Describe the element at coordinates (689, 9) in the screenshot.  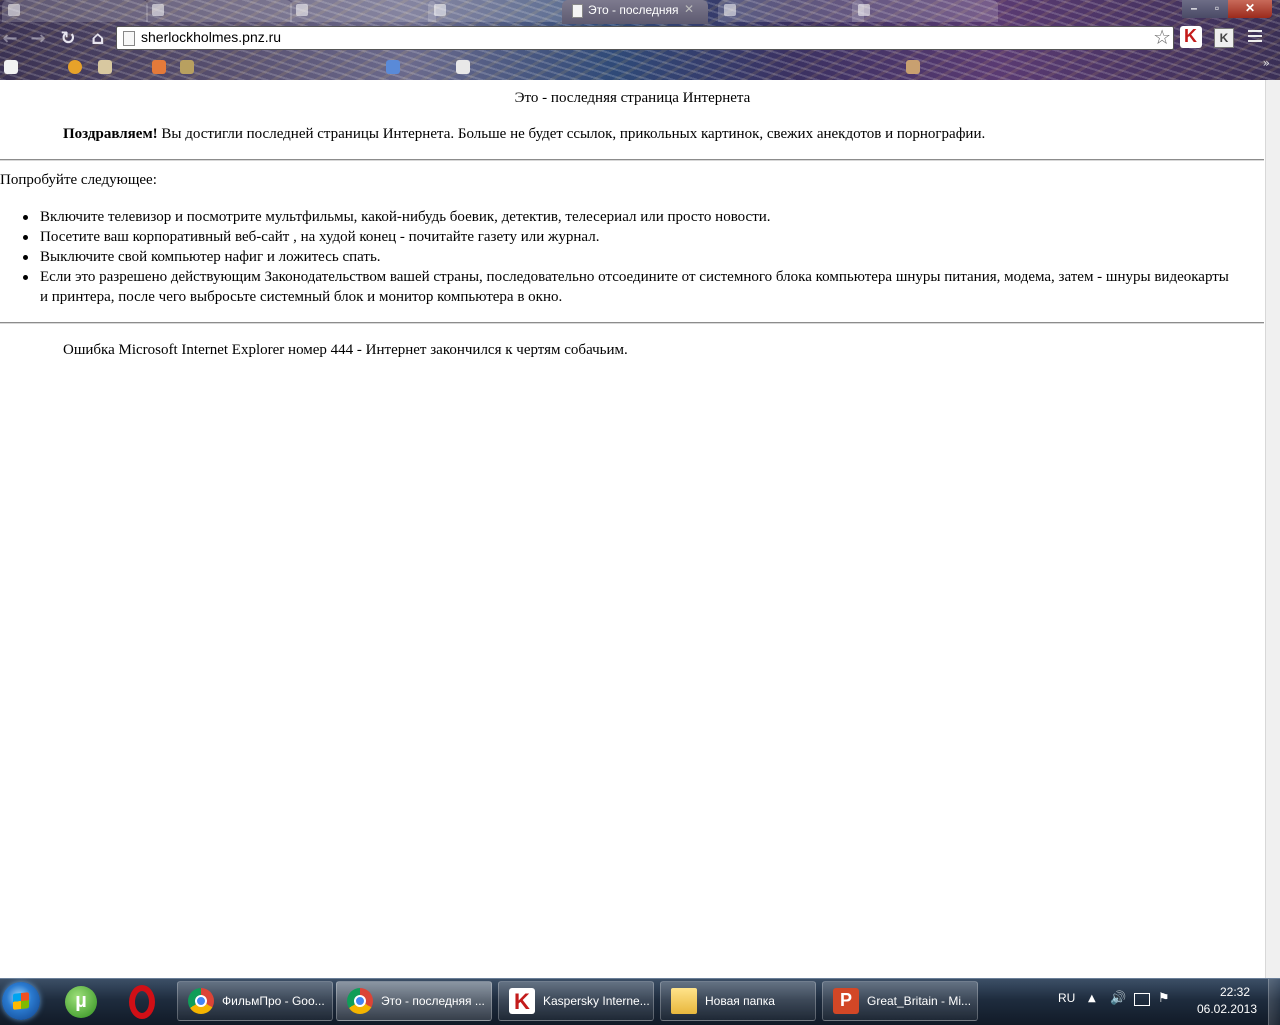
I see `close-tab-icon: ✕` at that location.